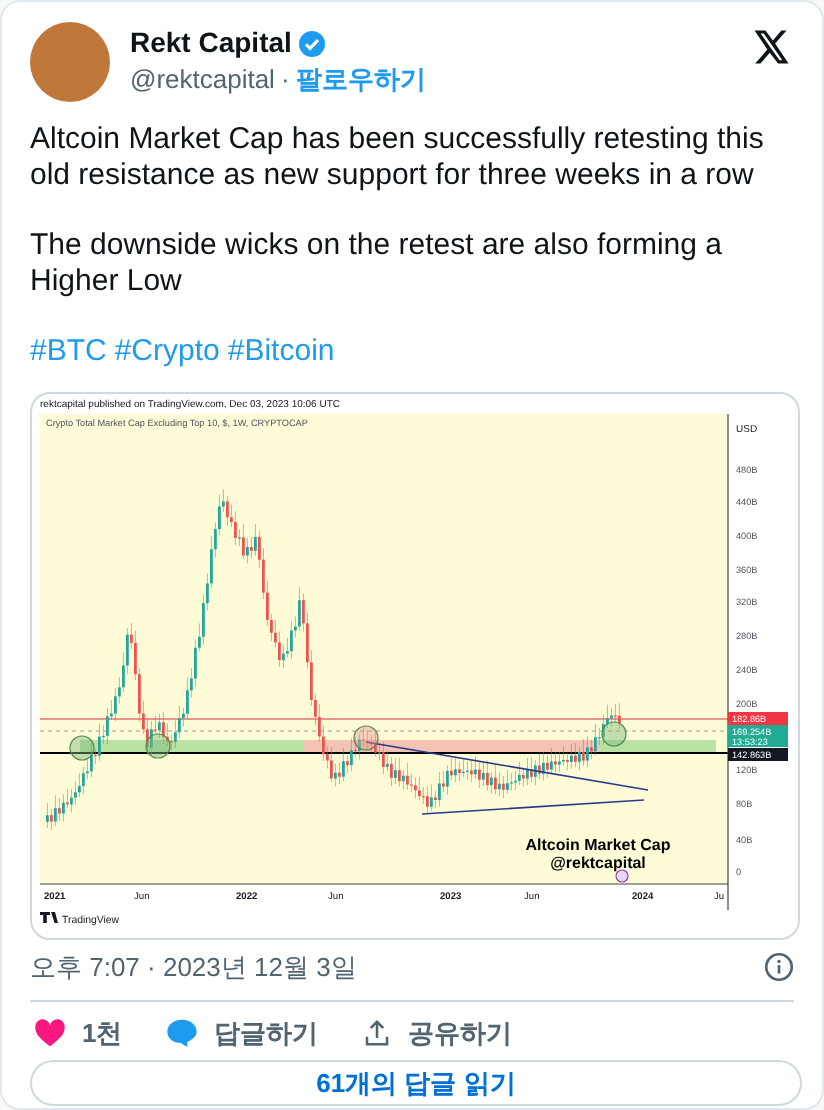 Image resolution: width=824 pixels, height=1110 pixels. What do you see at coordinates (598, 845) in the screenshot?
I see `chart-annotation: Altcoin Market Cap` at bounding box center [598, 845].